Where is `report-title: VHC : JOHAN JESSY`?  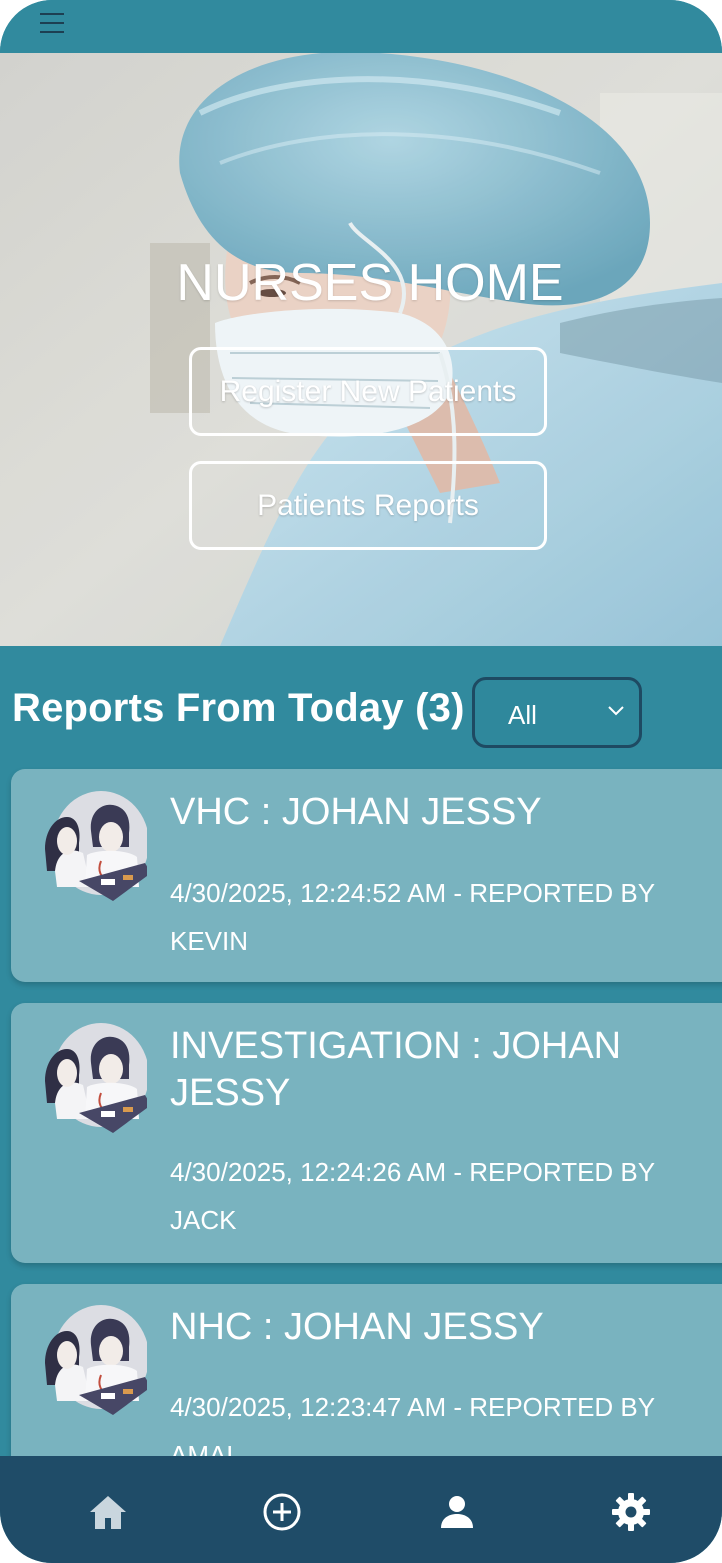 report-title: VHC : JOHAN JESSY is located at coordinates (356, 812).